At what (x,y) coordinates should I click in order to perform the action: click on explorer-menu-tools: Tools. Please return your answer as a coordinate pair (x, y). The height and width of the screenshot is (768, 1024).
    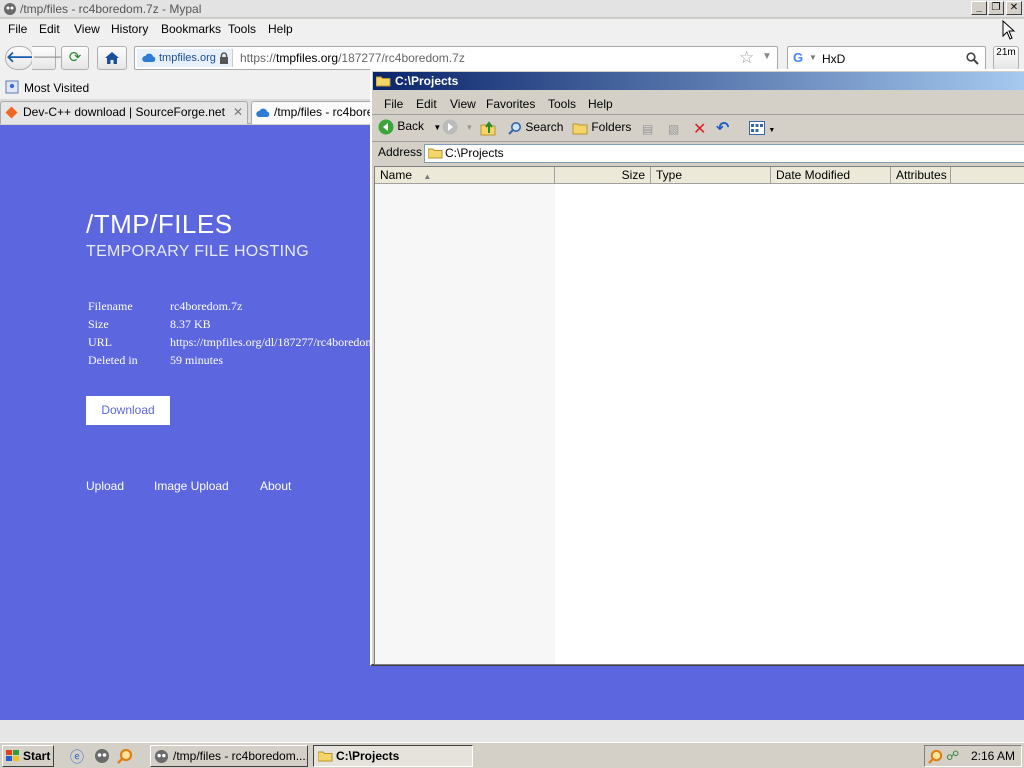
    Looking at the image, I should click on (562, 104).